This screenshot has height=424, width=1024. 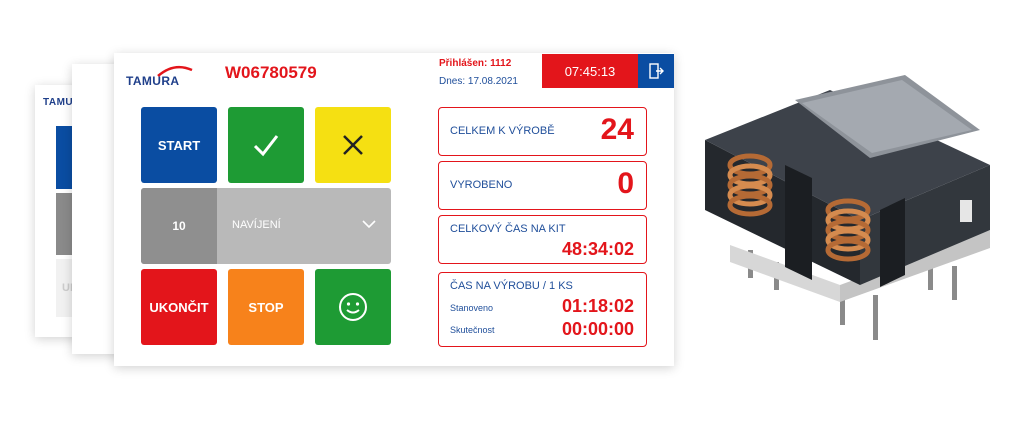 I want to click on clock: 07:45:13, so click(x=590, y=71).